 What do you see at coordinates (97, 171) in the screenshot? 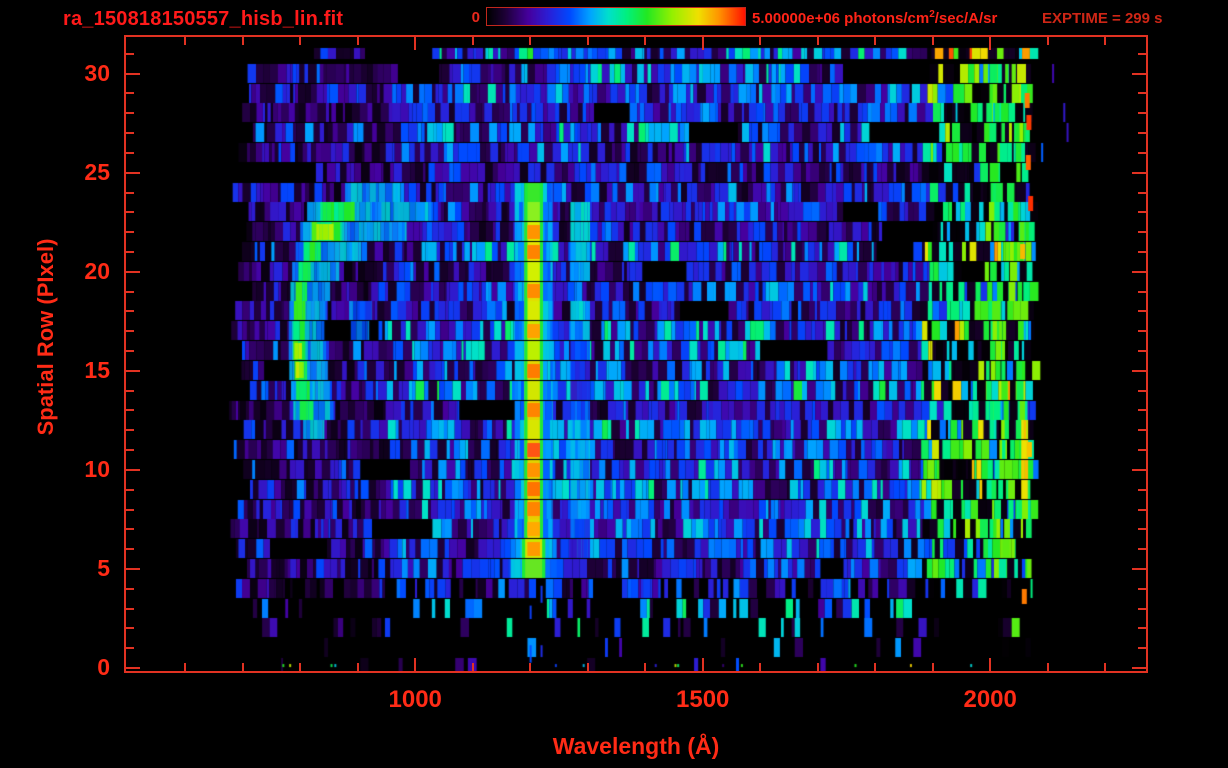
I see `y-tick-label: 25` at bounding box center [97, 171].